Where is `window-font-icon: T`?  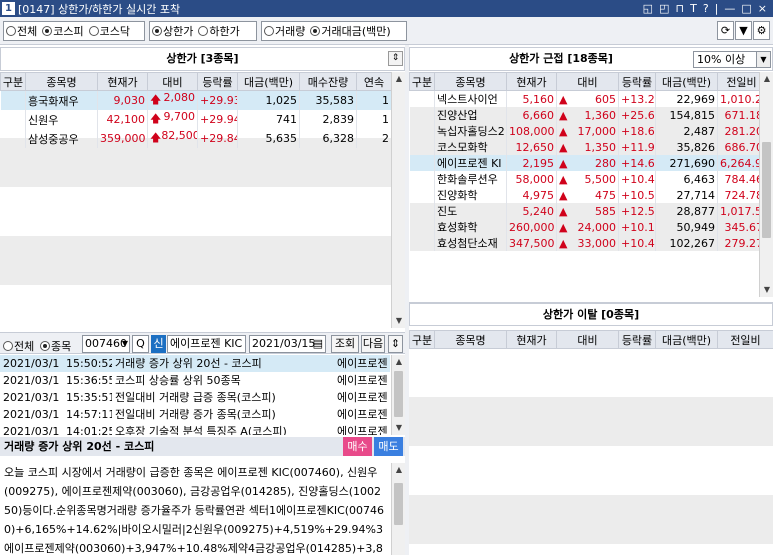
window-font-icon: T is located at coordinates (693, 8).